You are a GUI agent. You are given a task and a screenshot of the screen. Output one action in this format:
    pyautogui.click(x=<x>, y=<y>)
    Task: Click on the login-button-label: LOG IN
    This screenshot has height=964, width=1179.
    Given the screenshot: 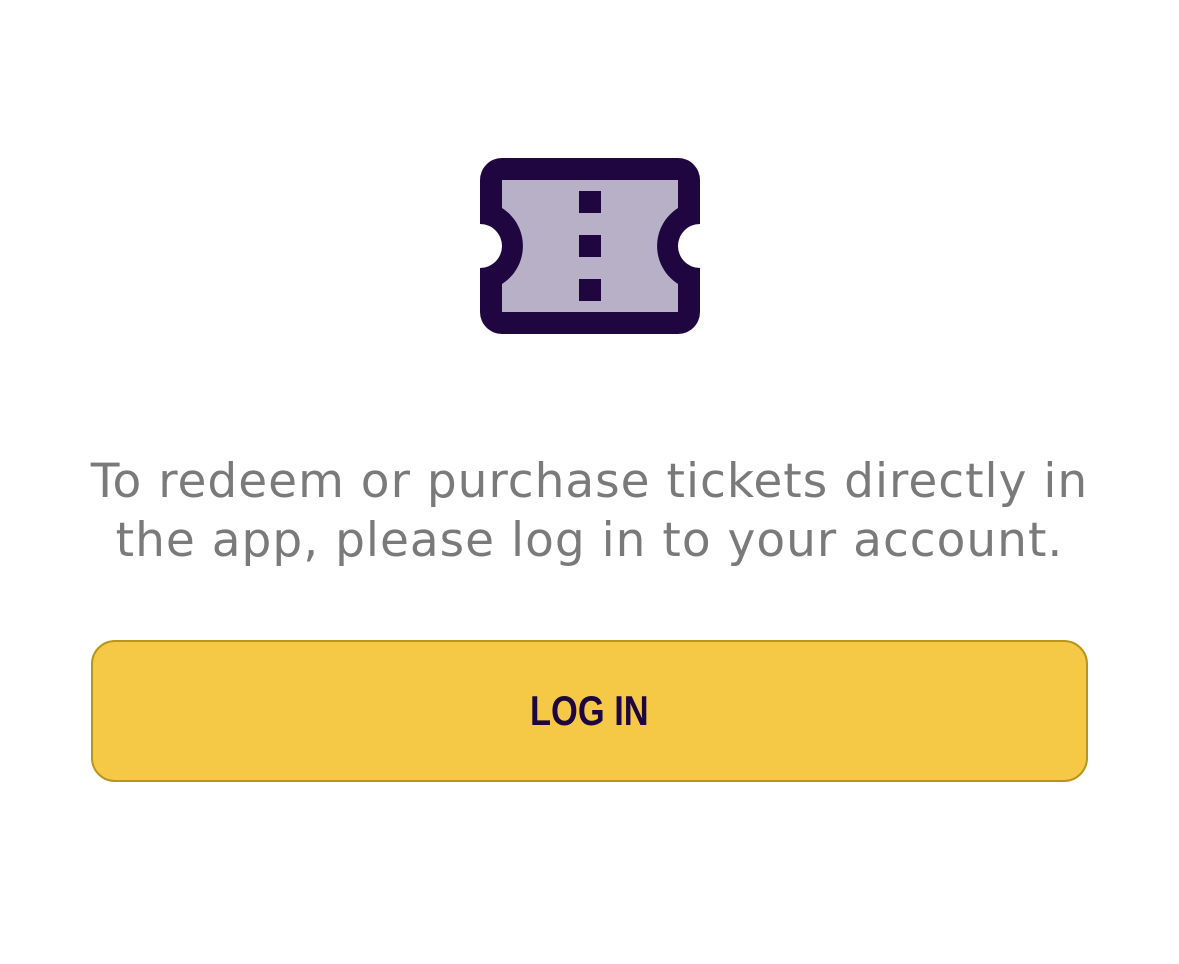 What is the action you would take?
    pyautogui.click(x=589, y=710)
    